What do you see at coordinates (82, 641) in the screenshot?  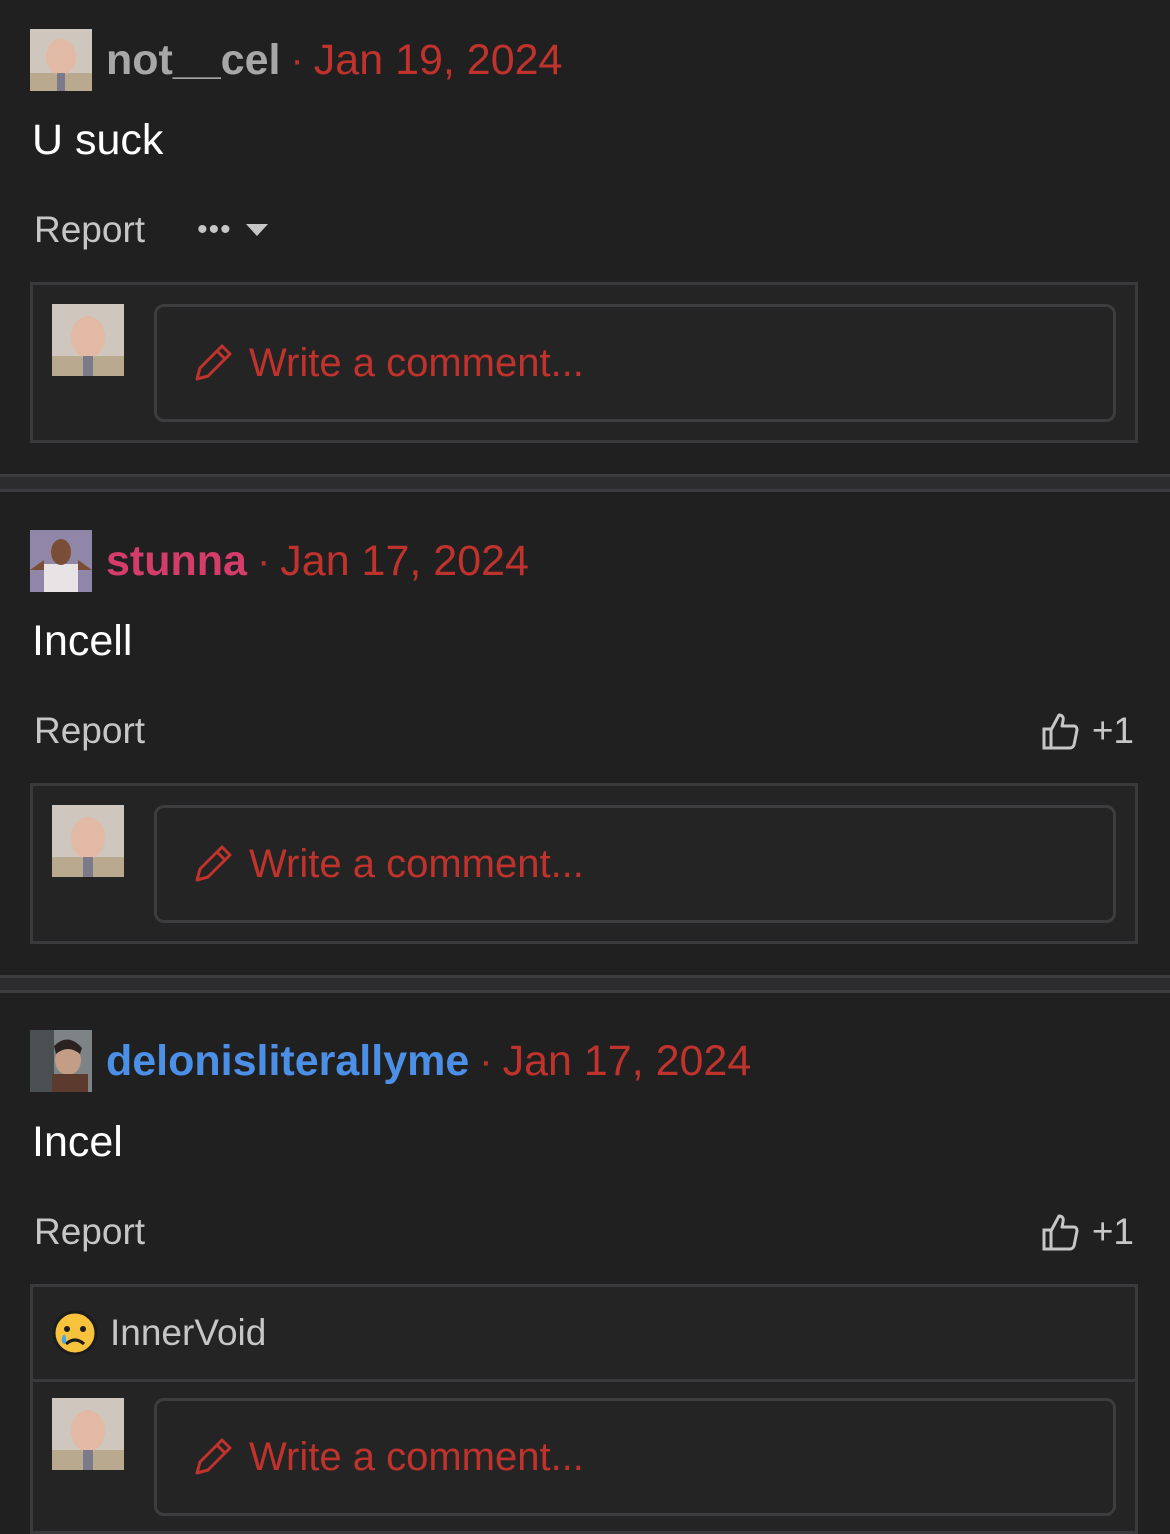 I see `comment-text: Incell` at bounding box center [82, 641].